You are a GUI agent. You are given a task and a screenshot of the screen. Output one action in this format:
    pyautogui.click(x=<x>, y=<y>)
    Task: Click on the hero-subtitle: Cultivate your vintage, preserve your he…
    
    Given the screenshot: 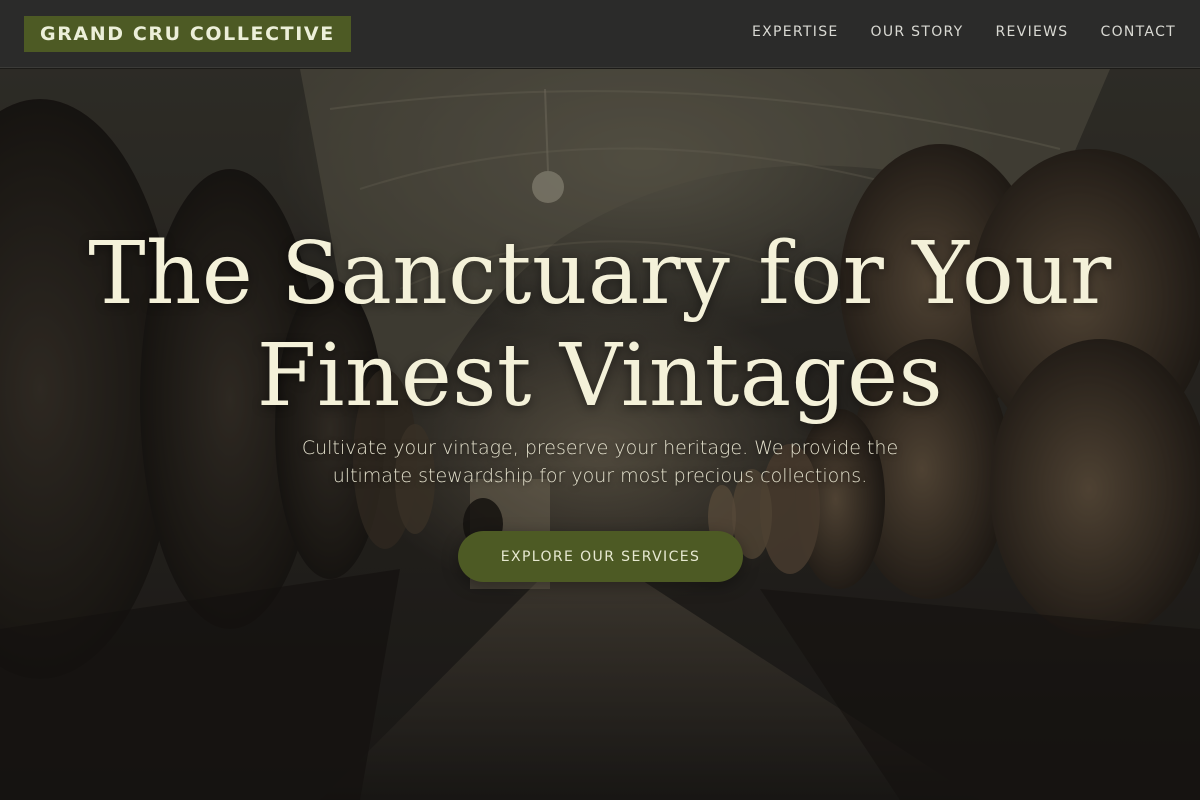 What is the action you would take?
    pyautogui.click(x=600, y=462)
    